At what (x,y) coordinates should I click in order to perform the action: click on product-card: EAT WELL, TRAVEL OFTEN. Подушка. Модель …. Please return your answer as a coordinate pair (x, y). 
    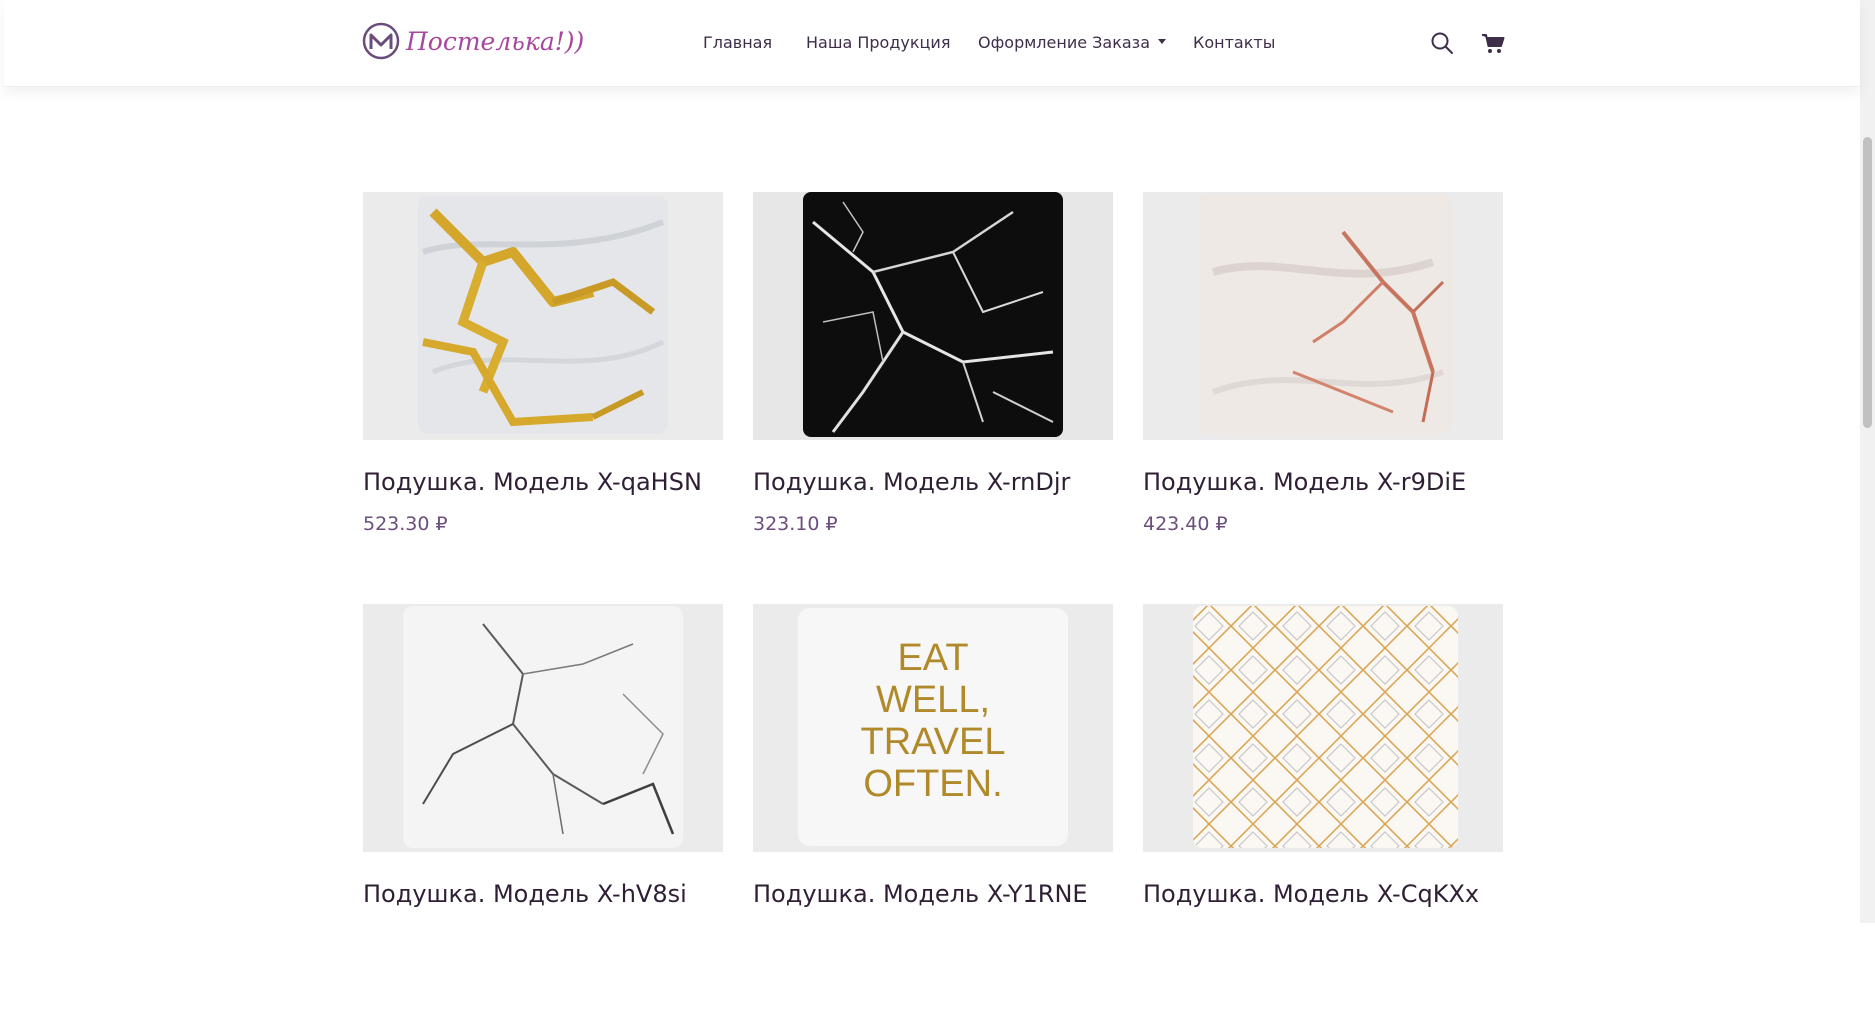
    Looking at the image, I should click on (933, 810).